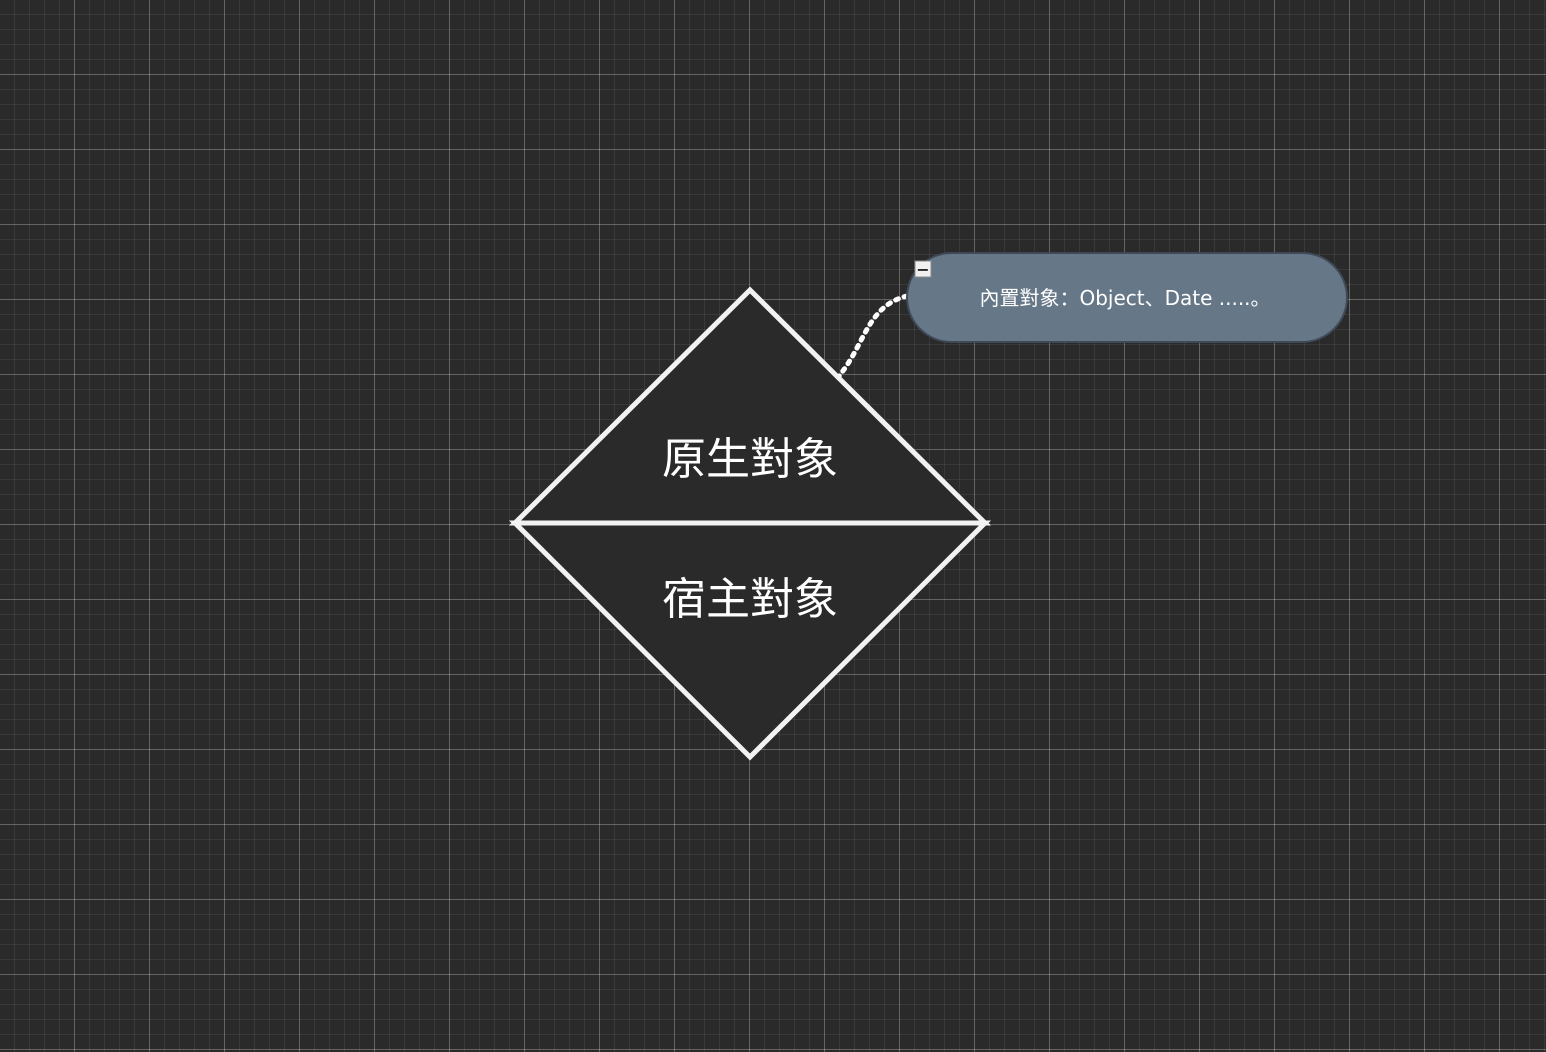  I want to click on callout-label: 內置對象：Object、Date .....。, so click(1124, 298).